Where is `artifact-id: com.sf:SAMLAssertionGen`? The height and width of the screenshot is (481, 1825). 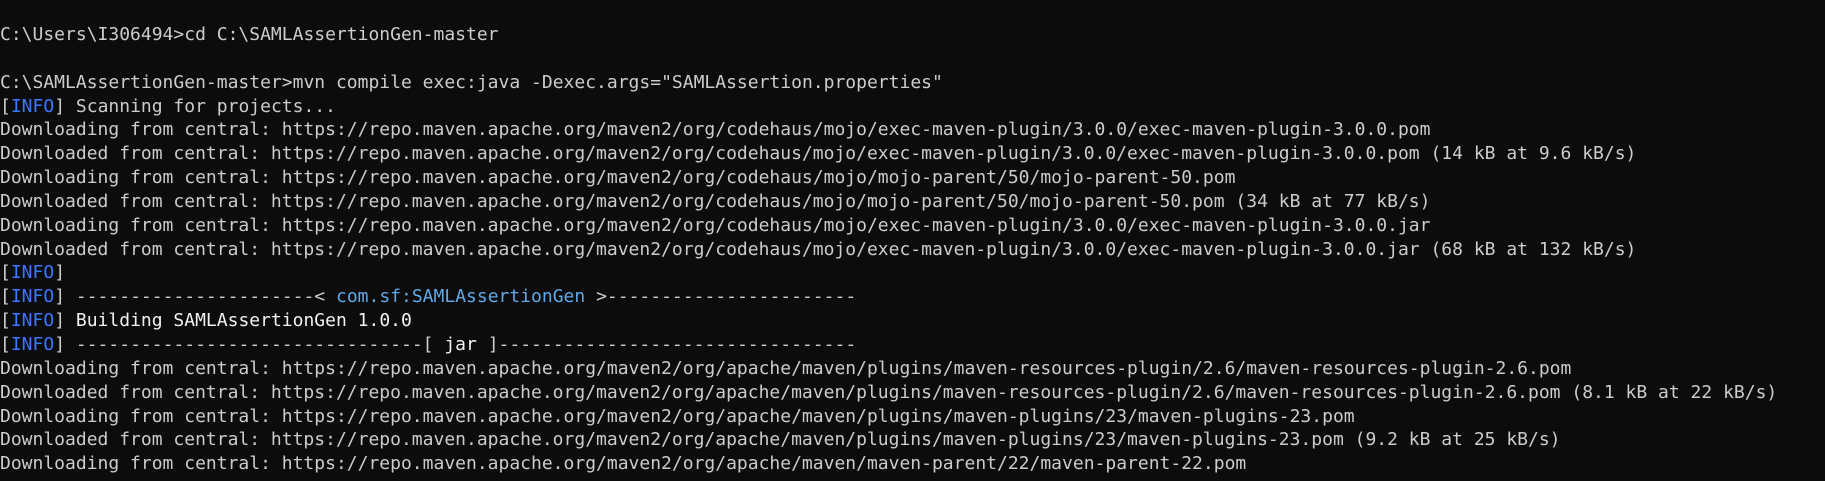 artifact-id: com.sf:SAMLAssertionGen is located at coordinates (460, 297).